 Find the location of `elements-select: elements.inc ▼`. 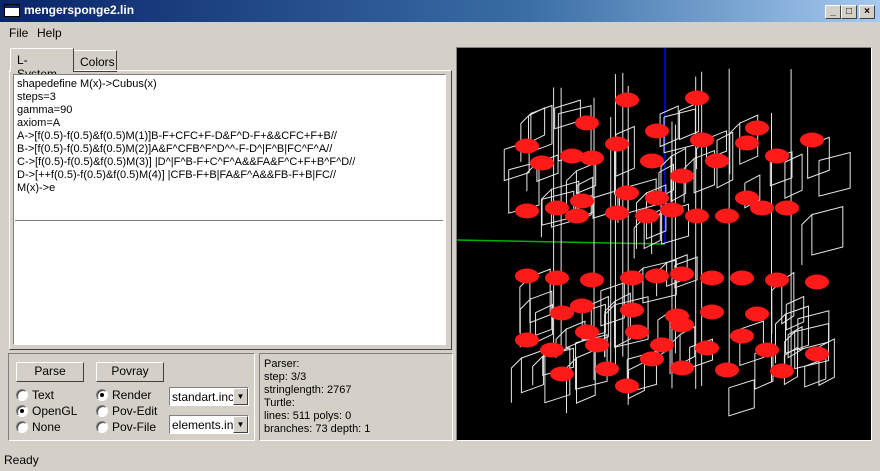

elements-select: elements.inc ▼ is located at coordinates (209, 424).